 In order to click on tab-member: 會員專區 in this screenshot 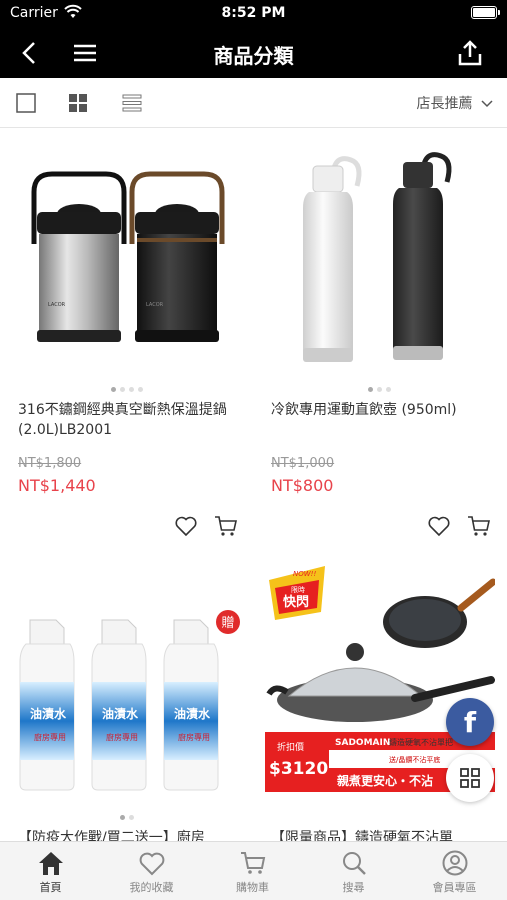, I will do `click(454, 871)`.